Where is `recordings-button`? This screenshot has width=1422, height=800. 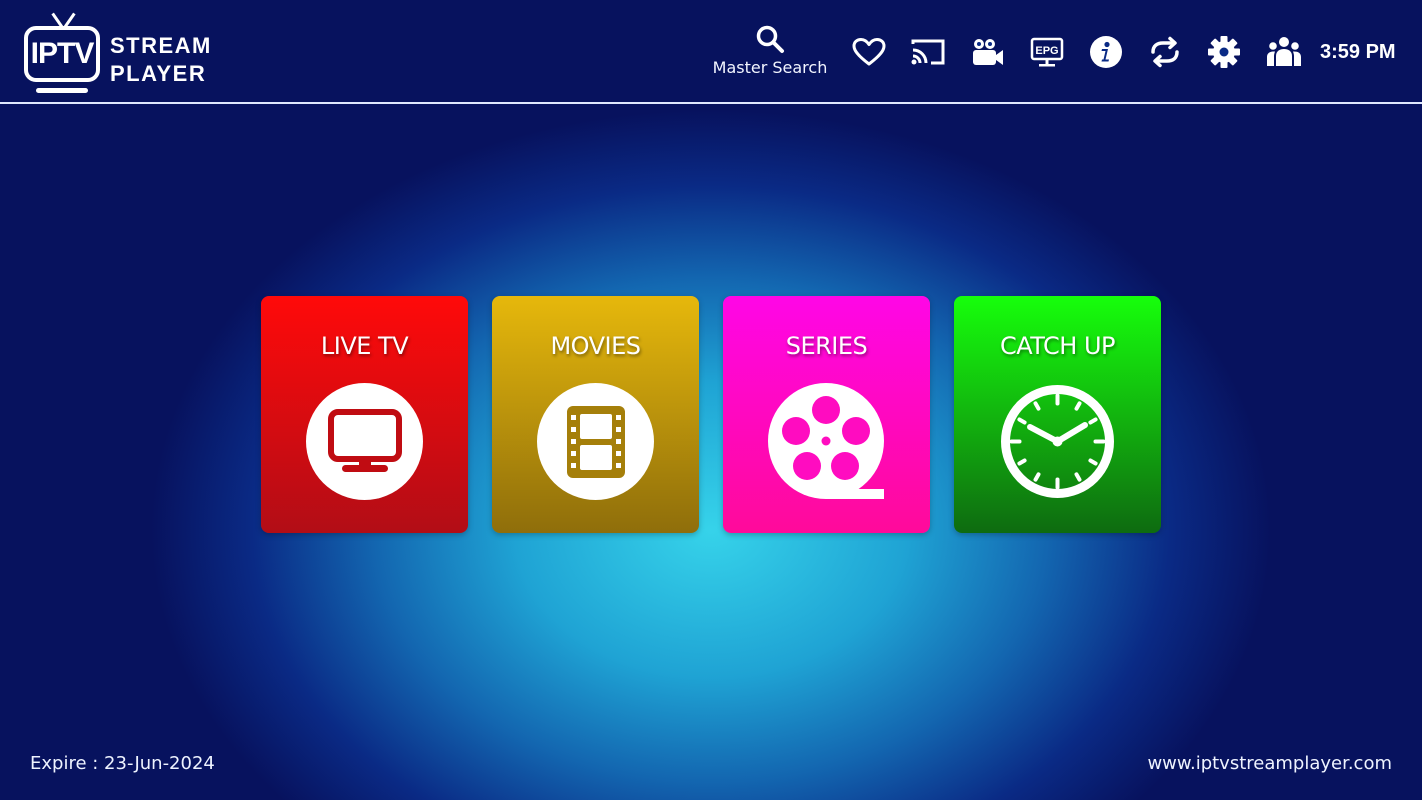
recordings-button is located at coordinates (988, 52).